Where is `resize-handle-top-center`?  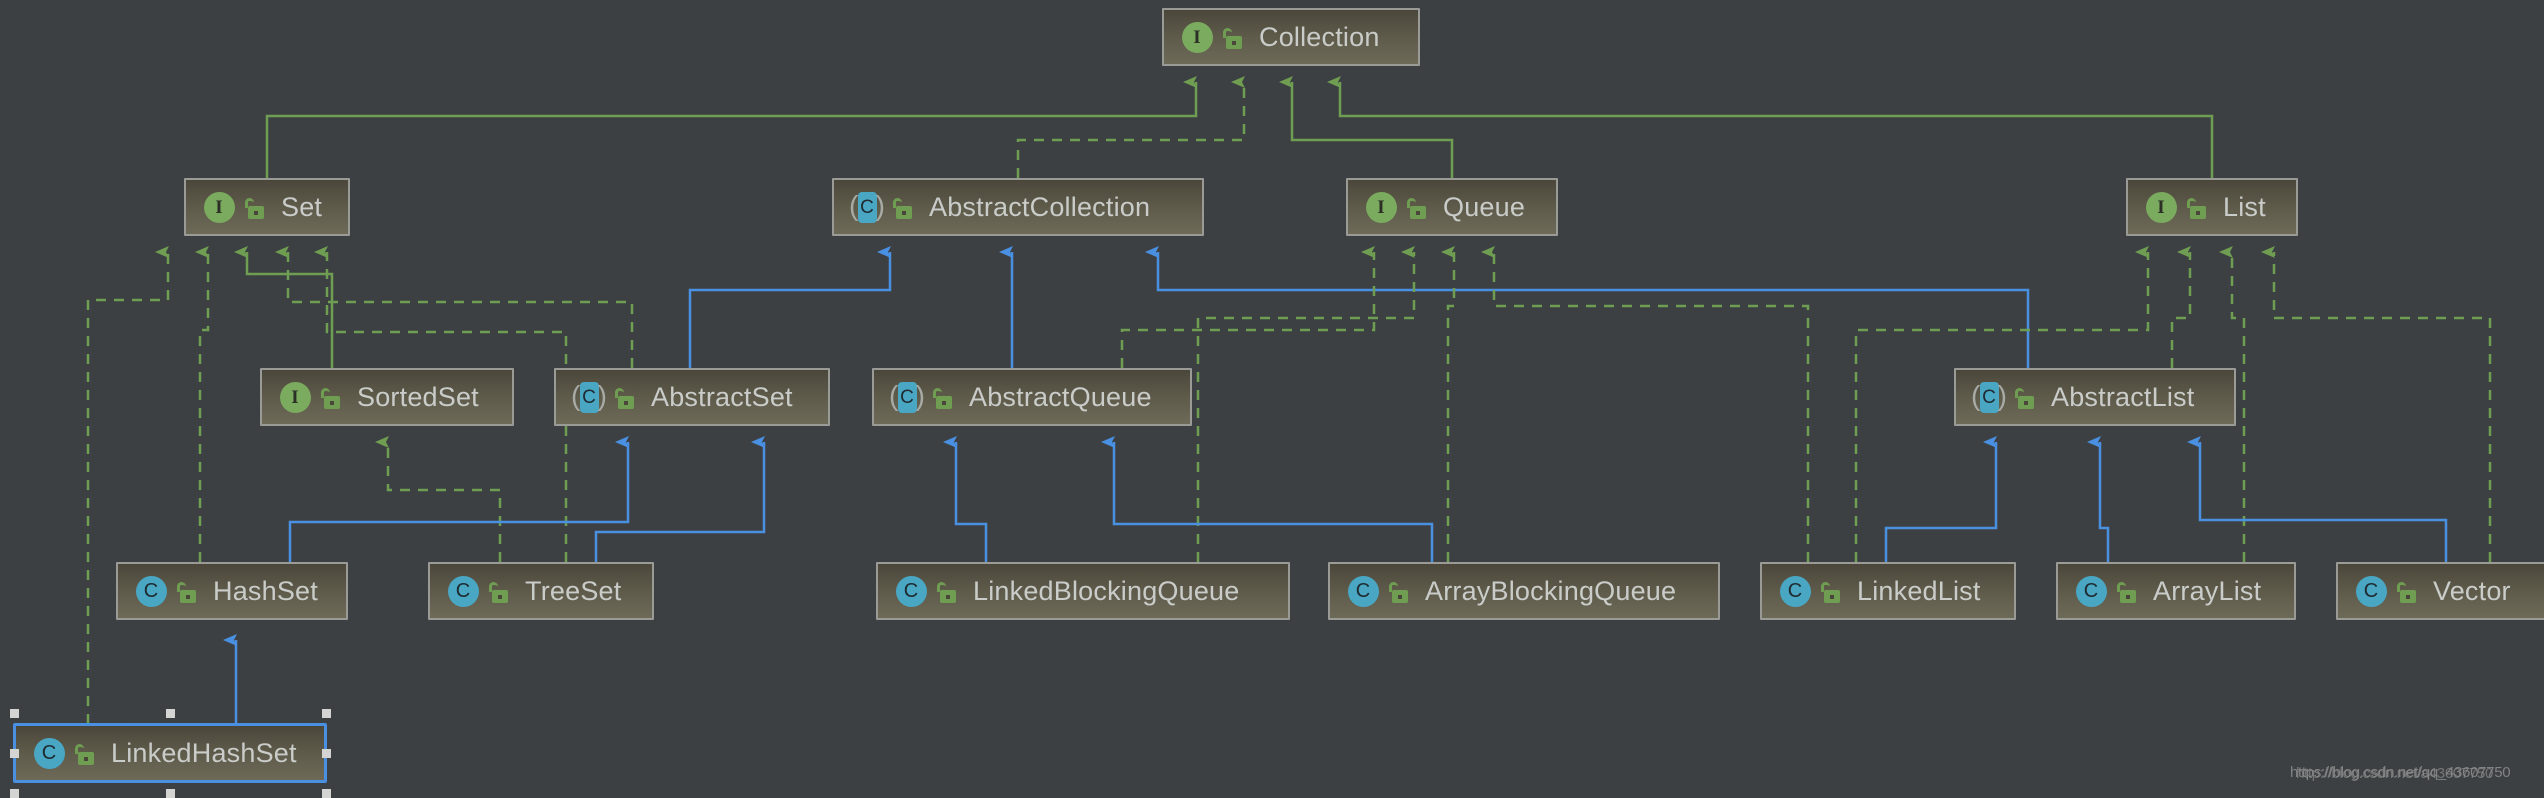
resize-handle-top-center is located at coordinates (170, 713).